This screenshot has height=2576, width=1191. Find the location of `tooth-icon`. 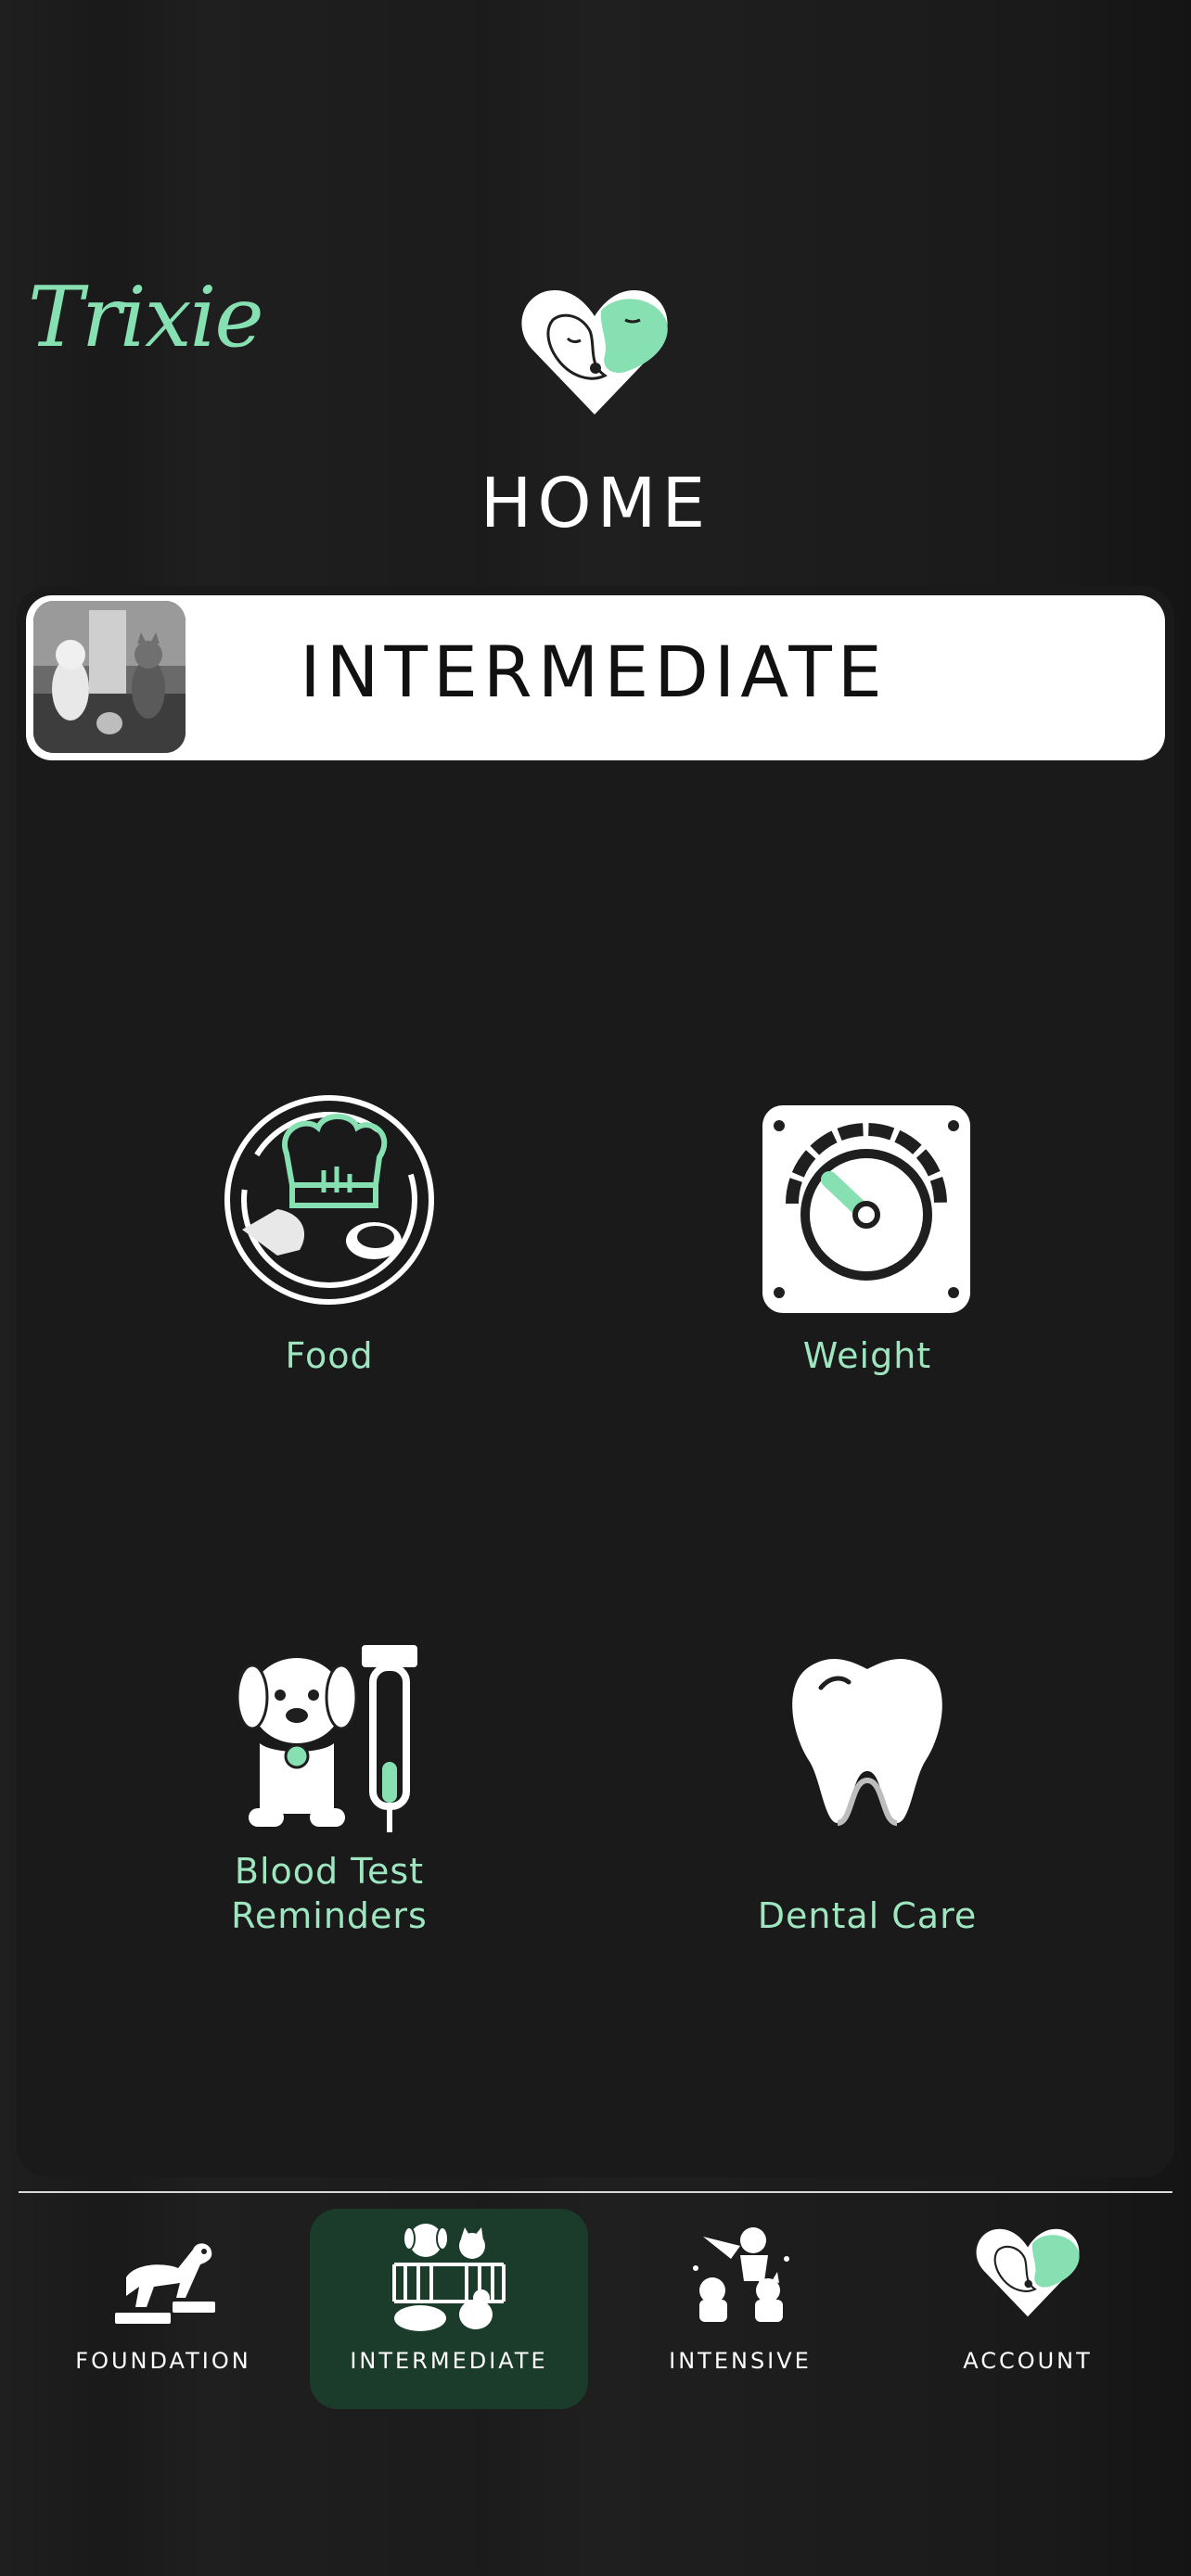

tooth-icon is located at coordinates (867, 1742).